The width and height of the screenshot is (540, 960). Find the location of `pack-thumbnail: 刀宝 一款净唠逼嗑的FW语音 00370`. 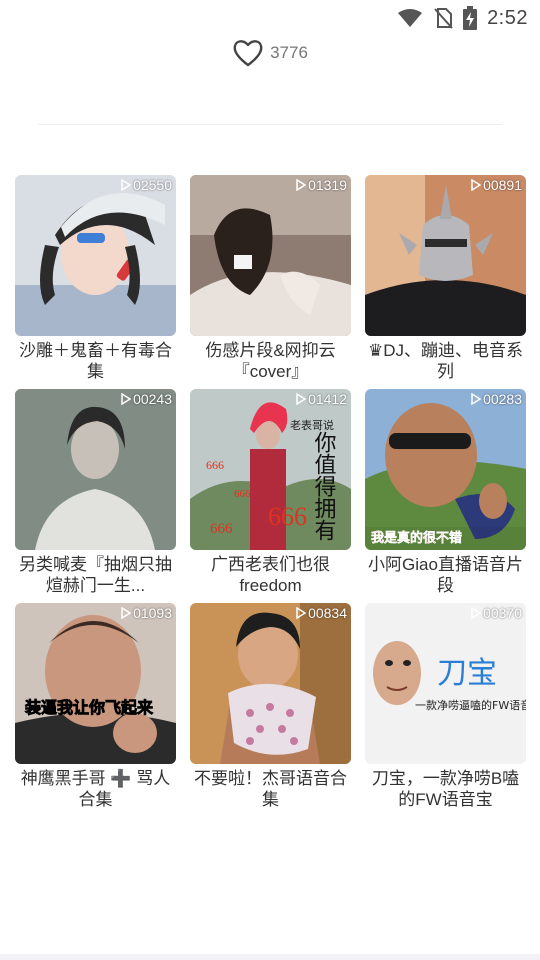

pack-thumbnail: 刀宝 一款净唠逼嗑的FW语音 00370 is located at coordinates (445, 683).